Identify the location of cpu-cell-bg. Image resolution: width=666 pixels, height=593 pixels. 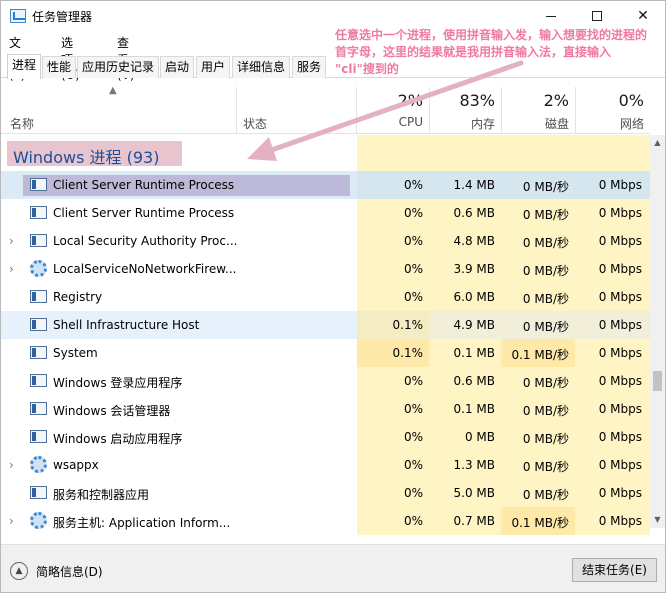
(393, 153).